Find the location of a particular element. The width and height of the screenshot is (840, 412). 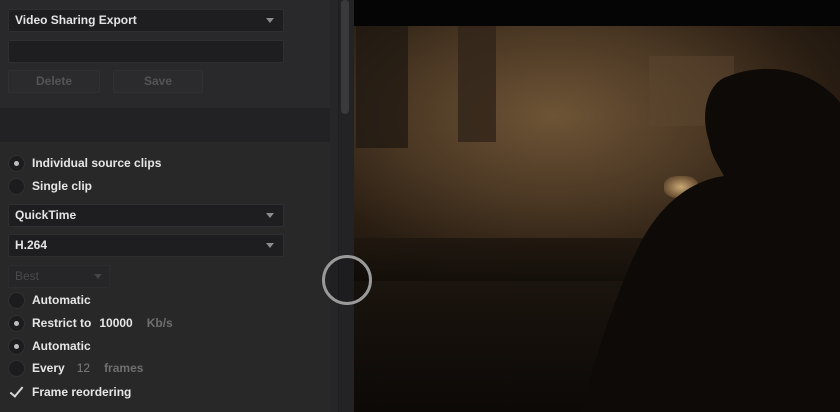

bitrate-restrict-option: Restrict to 10000 Kb/s is located at coordinates (90, 323).